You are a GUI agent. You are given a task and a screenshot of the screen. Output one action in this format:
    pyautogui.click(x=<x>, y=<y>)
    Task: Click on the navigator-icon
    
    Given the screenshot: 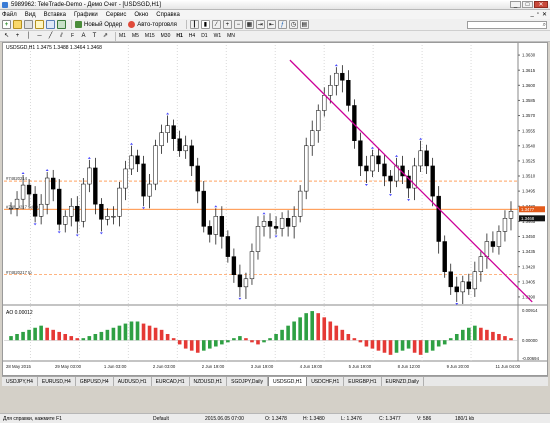 What is the action you would take?
    pyautogui.click(x=39, y=24)
    